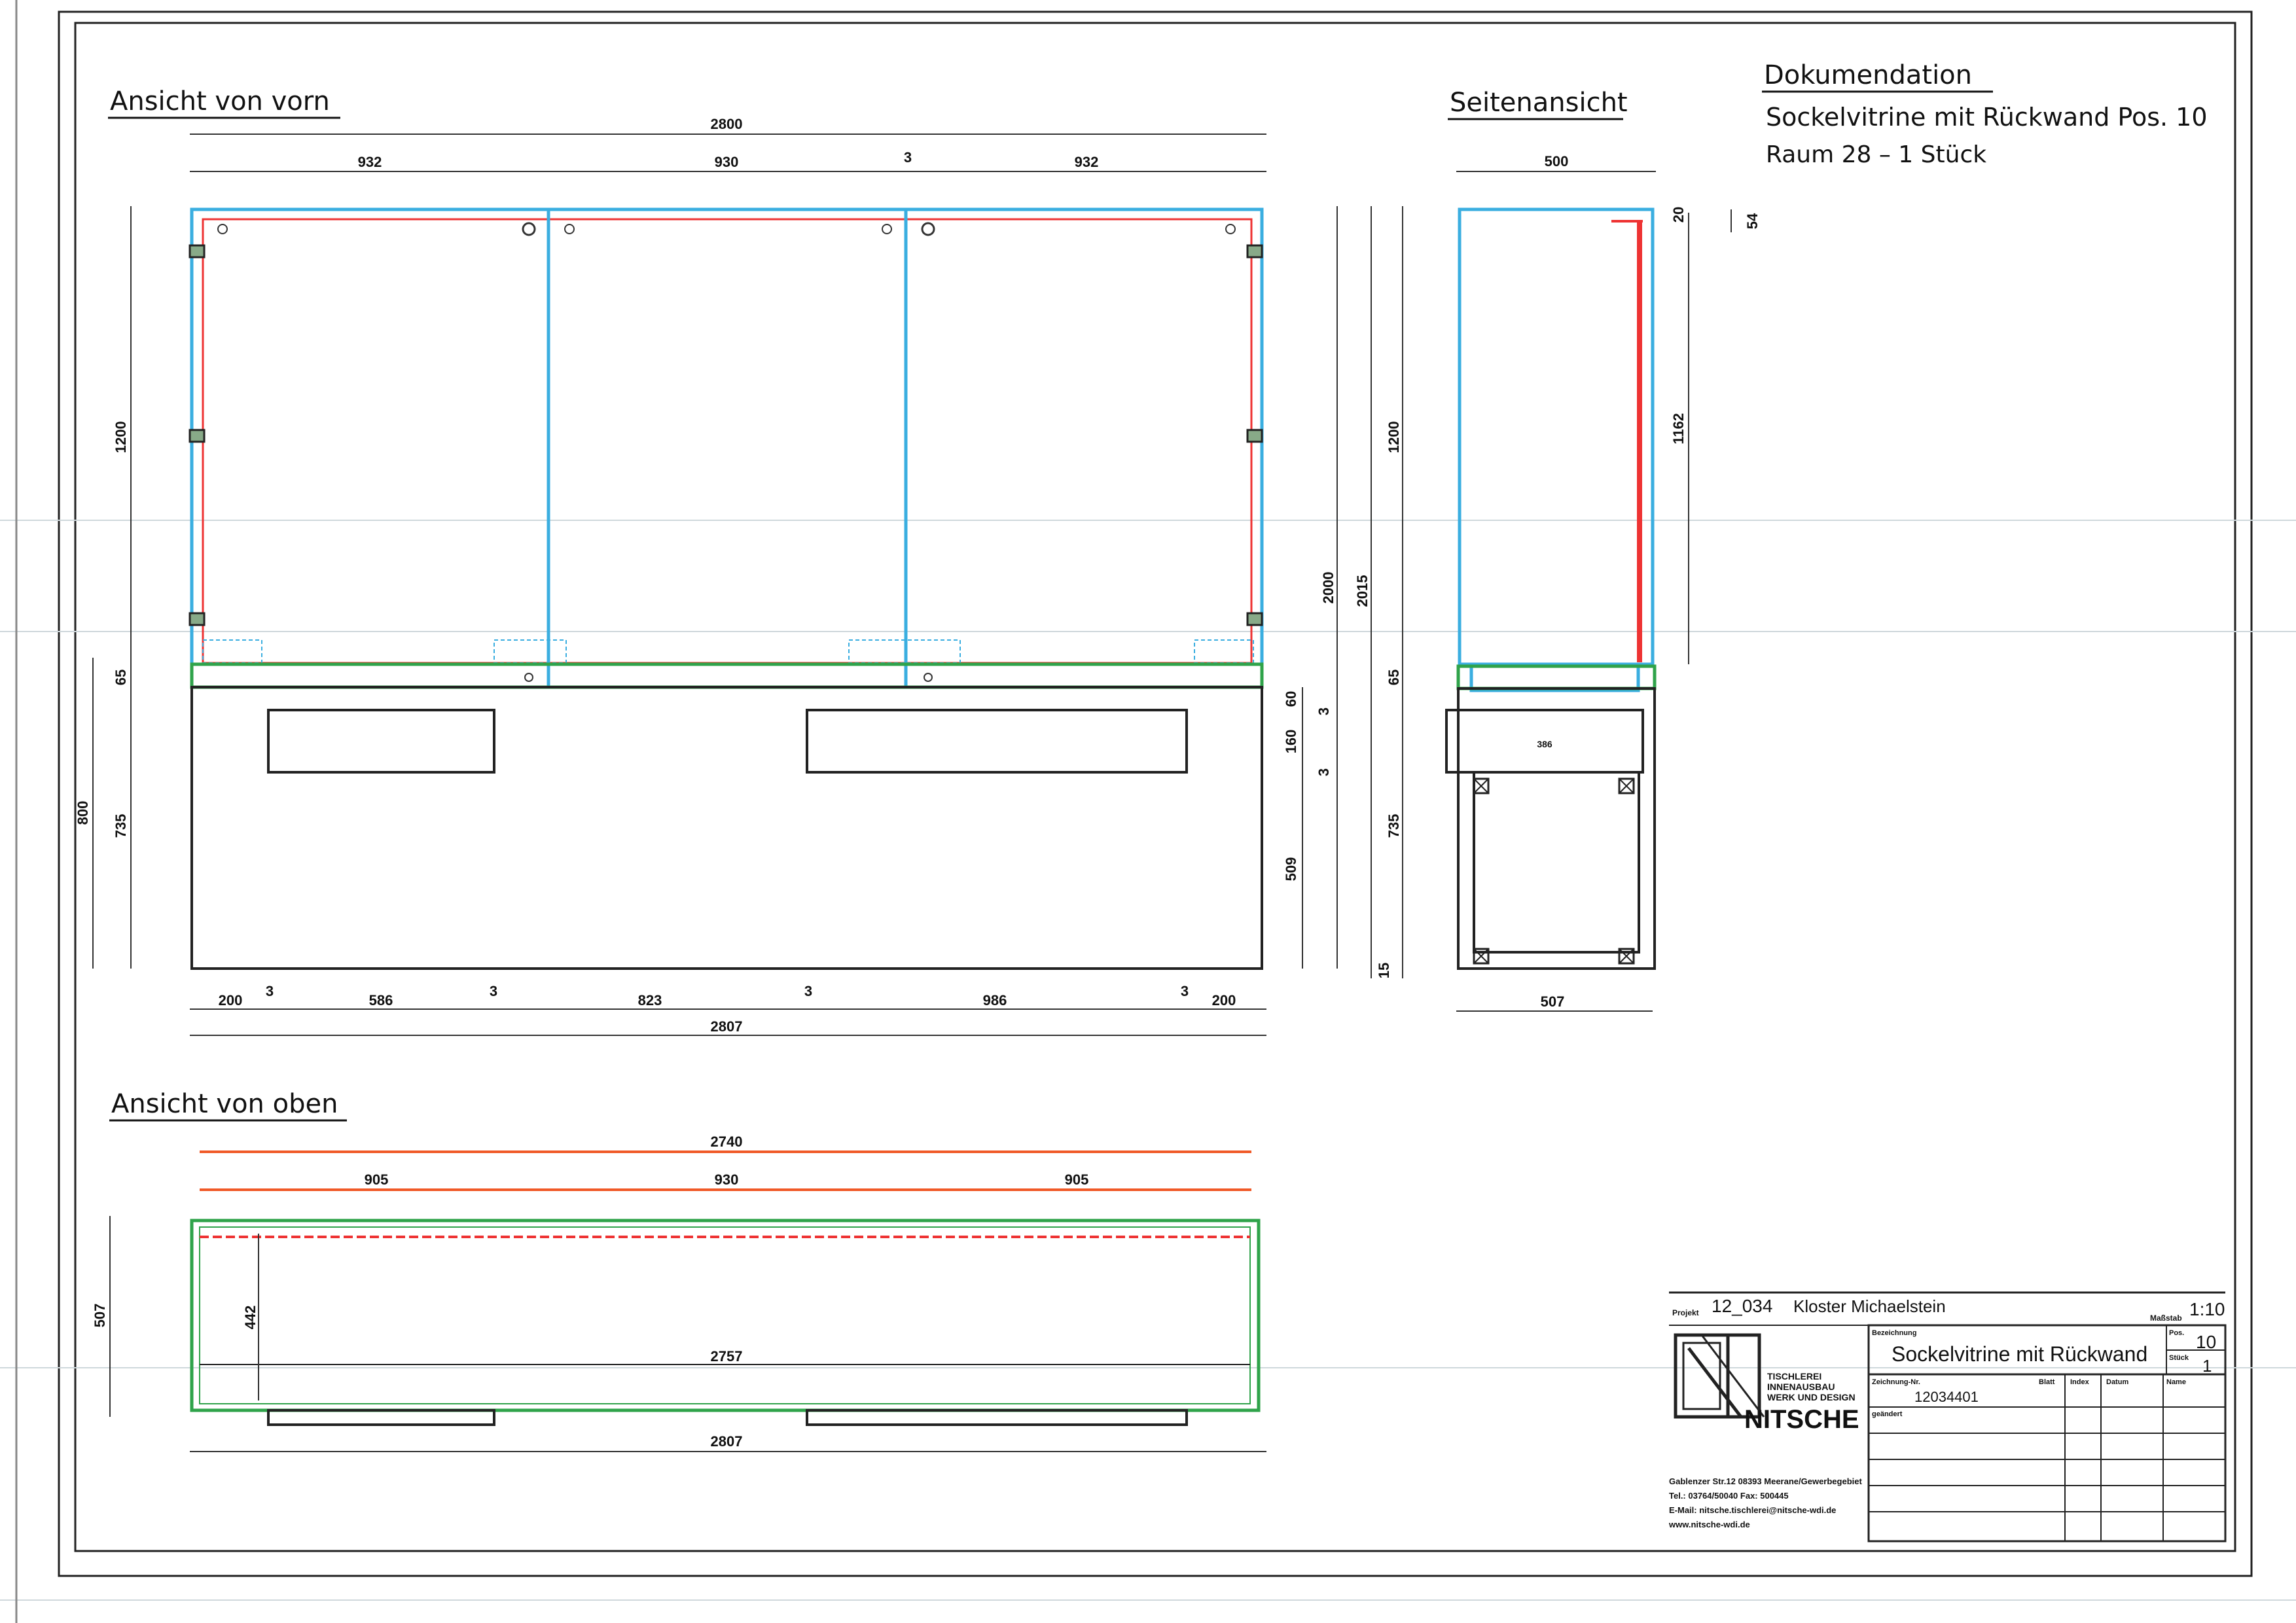 The height and width of the screenshot is (1623, 2296). I want to click on drawer-panel-left, so click(381, 742).